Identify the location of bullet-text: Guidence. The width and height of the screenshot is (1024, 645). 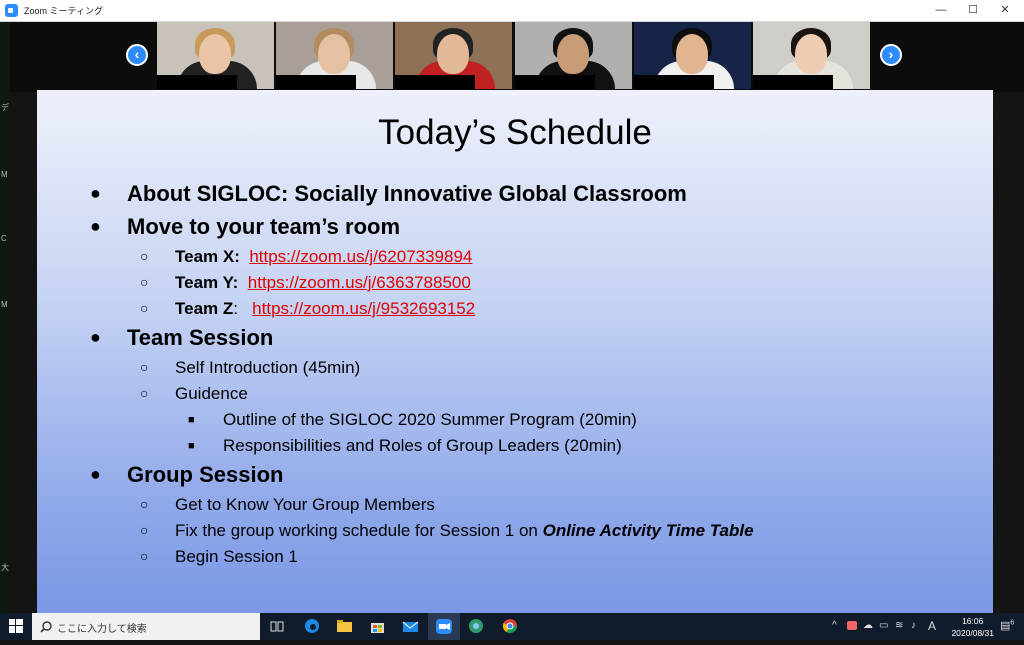
(211, 393).